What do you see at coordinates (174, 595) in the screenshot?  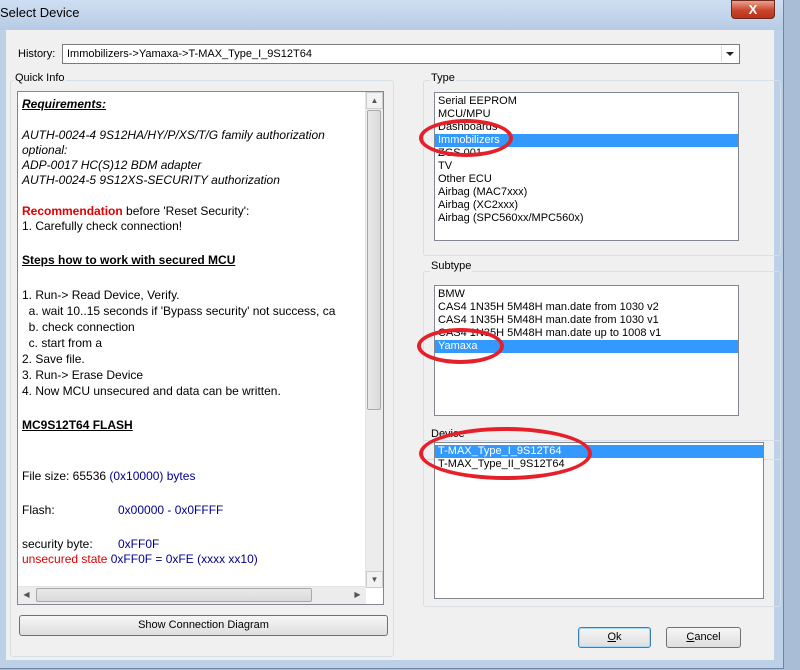 I see `horizontal-scroll-thumb` at bounding box center [174, 595].